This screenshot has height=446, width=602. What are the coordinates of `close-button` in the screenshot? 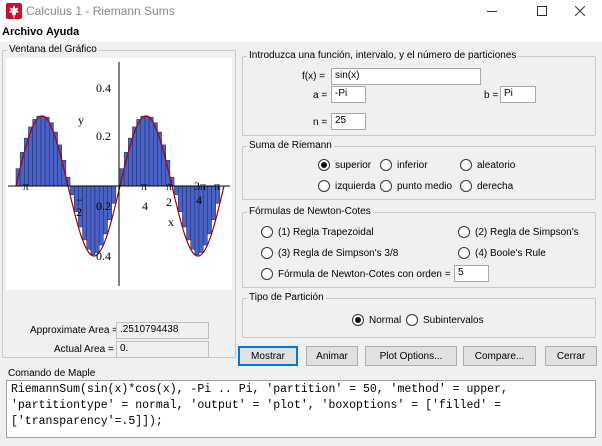 It's located at (580, 11).